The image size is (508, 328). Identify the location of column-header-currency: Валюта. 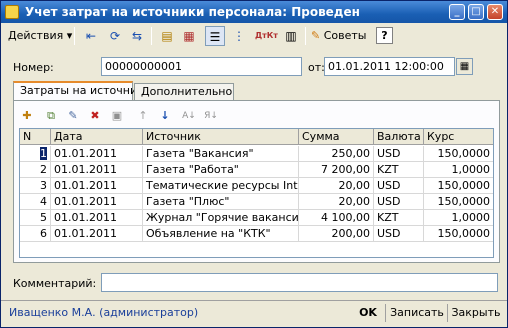
(399, 137).